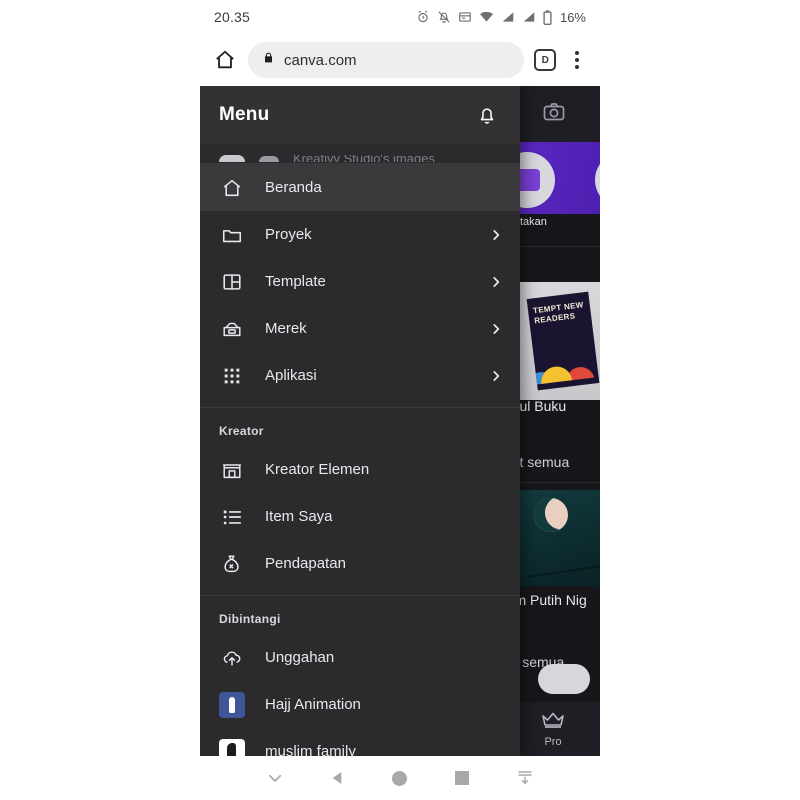 This screenshot has height=800, width=800. I want to click on avatar-secondary, so click(269, 159).